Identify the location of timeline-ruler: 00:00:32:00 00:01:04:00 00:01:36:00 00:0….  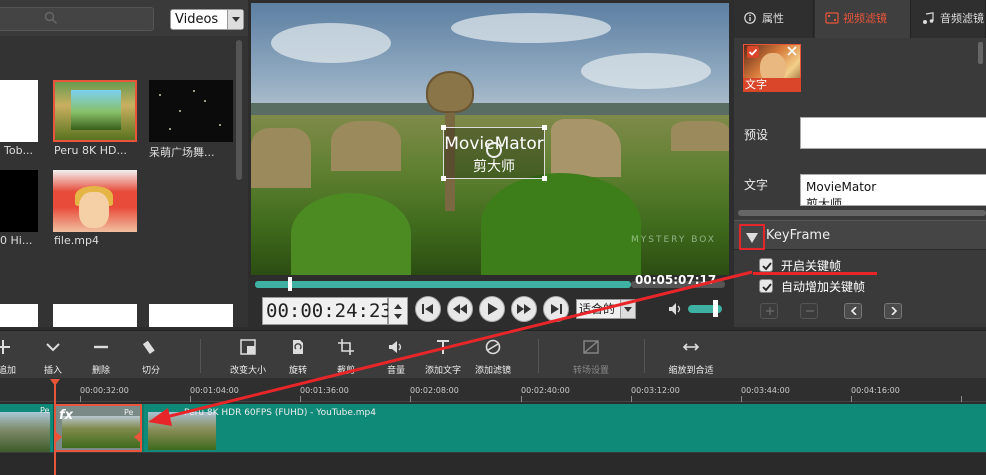
(493, 390).